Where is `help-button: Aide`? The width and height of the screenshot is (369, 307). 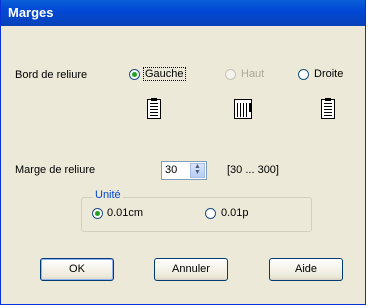 help-button: Aide is located at coordinates (306, 269).